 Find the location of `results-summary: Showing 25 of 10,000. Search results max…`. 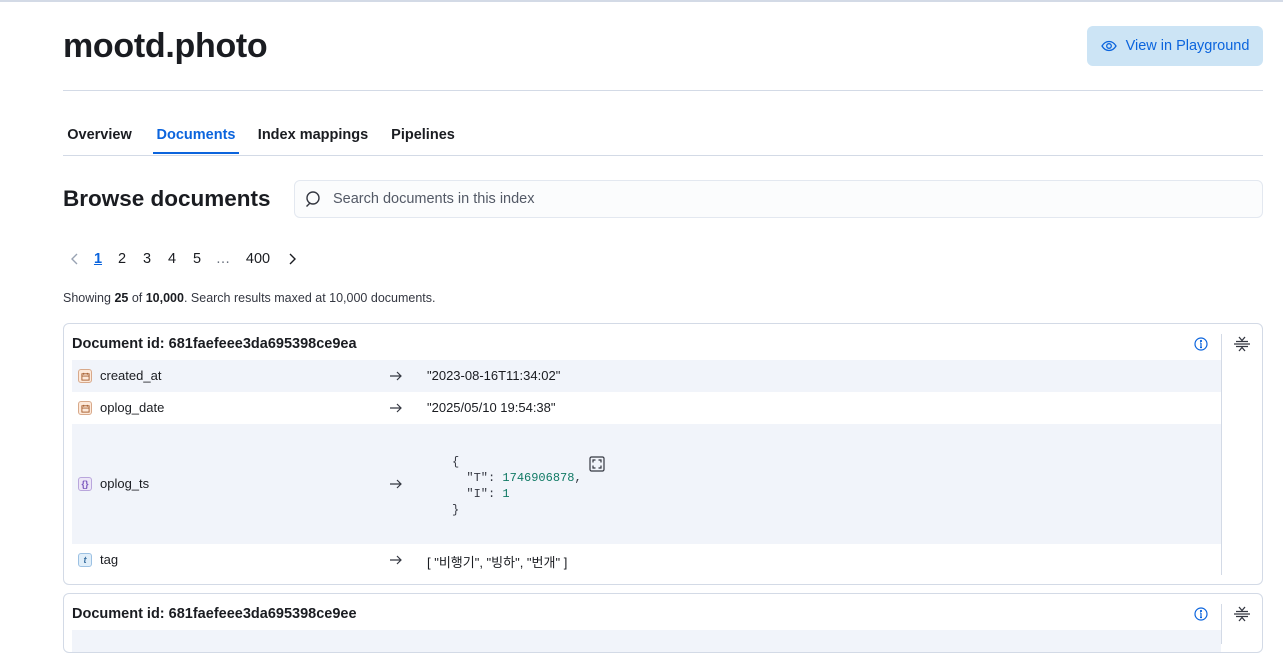

results-summary: Showing 25 of 10,000. Search results max… is located at coordinates (249, 298).